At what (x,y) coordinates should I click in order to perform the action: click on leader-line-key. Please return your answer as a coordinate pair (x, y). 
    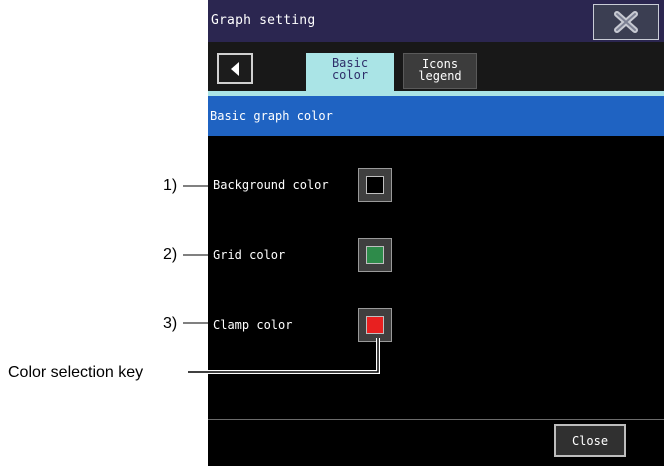
    Looking at the image, I should click on (283, 355).